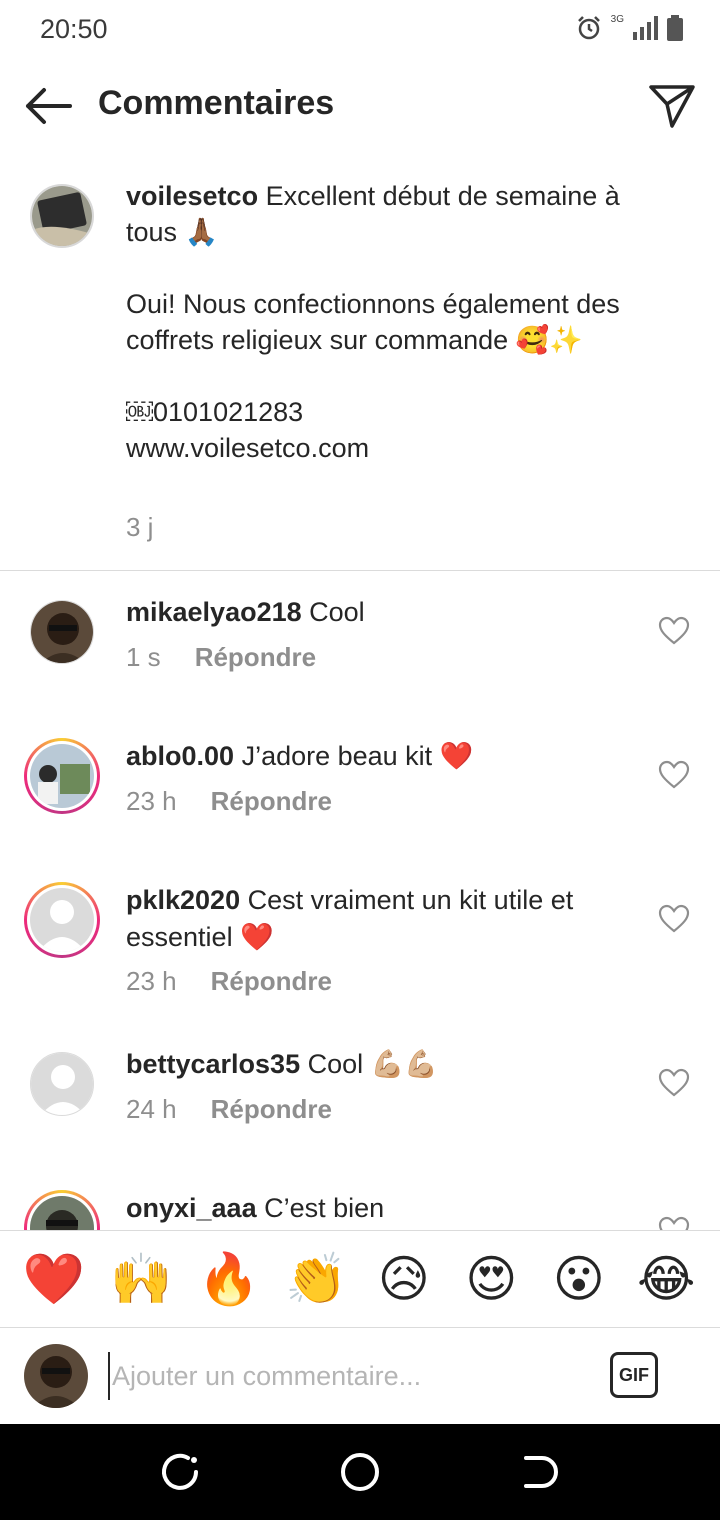 Image resolution: width=720 pixels, height=1520 pixels. I want to click on comment-meta: 24 h Répondre, so click(229, 1109).